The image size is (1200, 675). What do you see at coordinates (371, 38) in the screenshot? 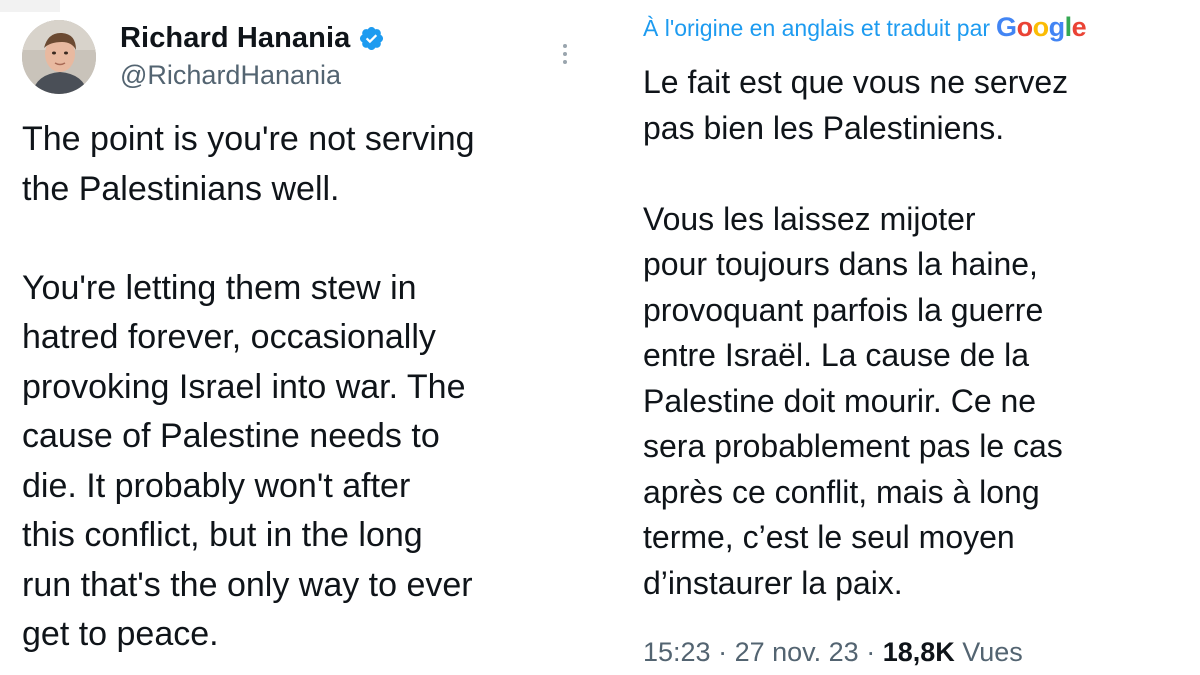
I see `verified-badge-icon` at bounding box center [371, 38].